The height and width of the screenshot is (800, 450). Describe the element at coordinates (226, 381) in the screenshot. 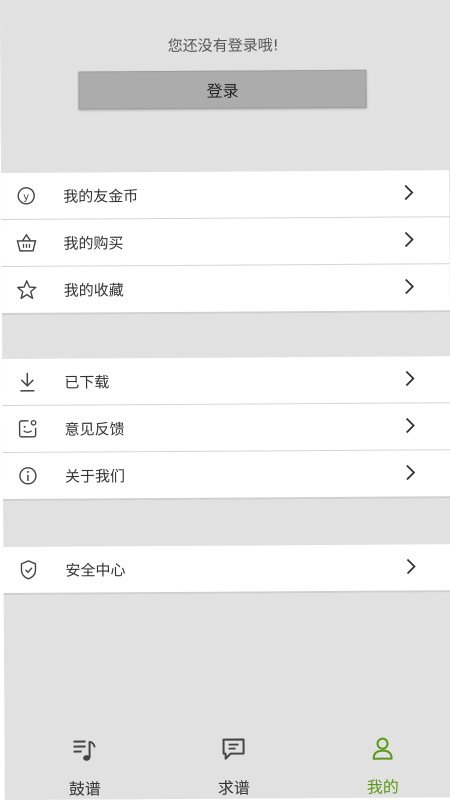

I see `menu-item-downloaded: 已下载` at that location.